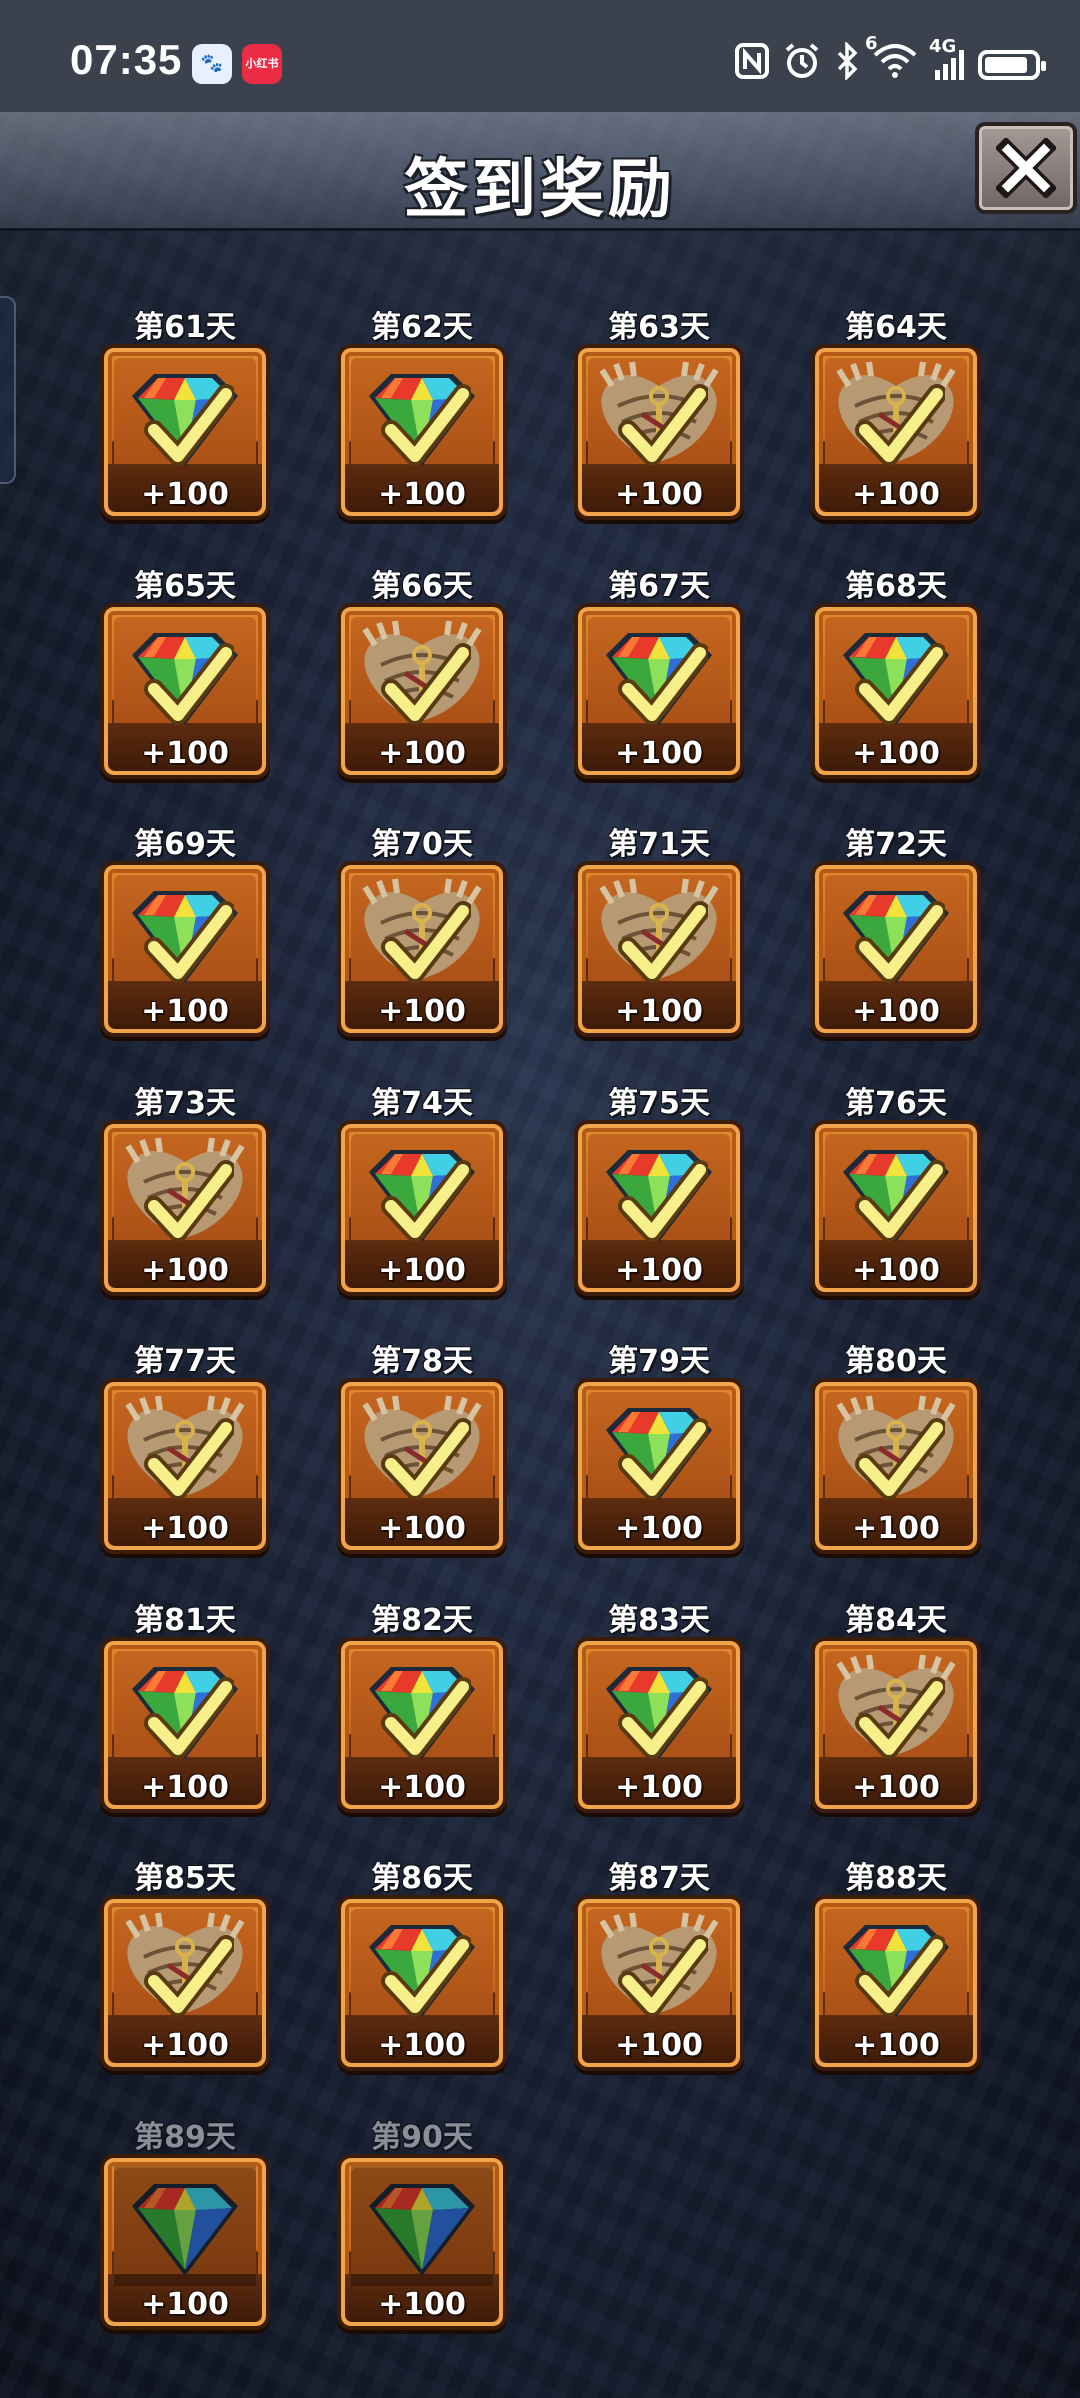  I want to click on day-reward-cell: 第62天 +100, so click(422, 422).